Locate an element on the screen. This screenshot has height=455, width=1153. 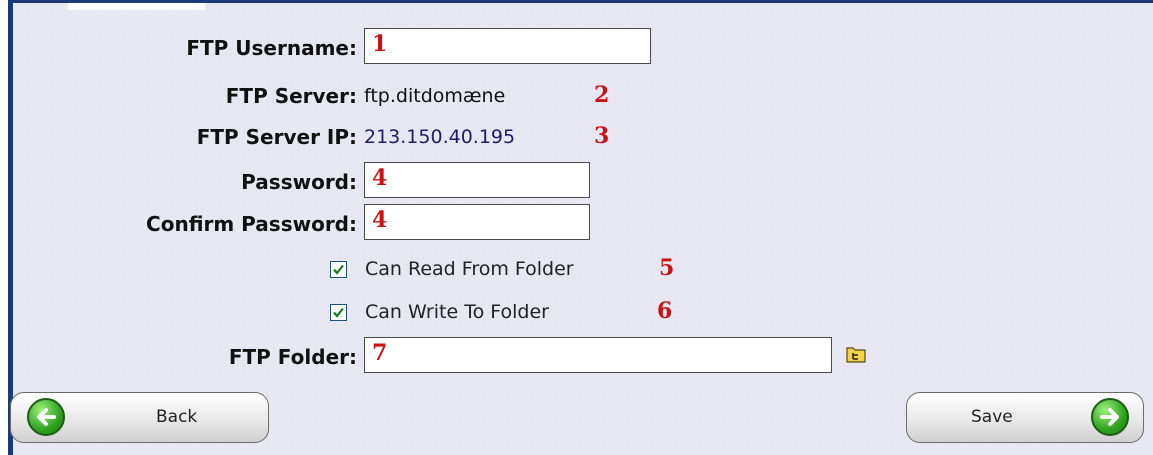
back-button-label: Back is located at coordinates (177, 417).